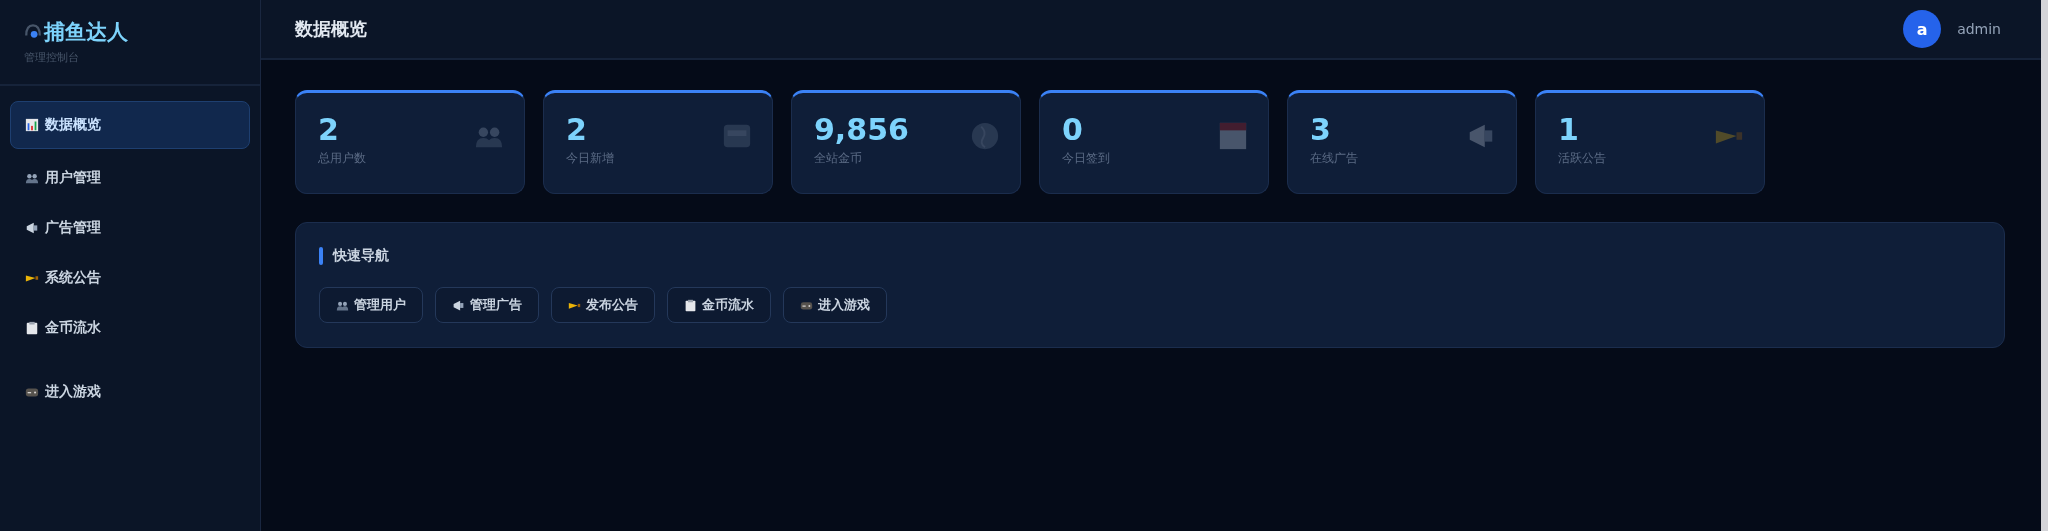 The height and width of the screenshot is (531, 2048). What do you see at coordinates (2044, 265) in the screenshot?
I see `scrollbar` at bounding box center [2044, 265].